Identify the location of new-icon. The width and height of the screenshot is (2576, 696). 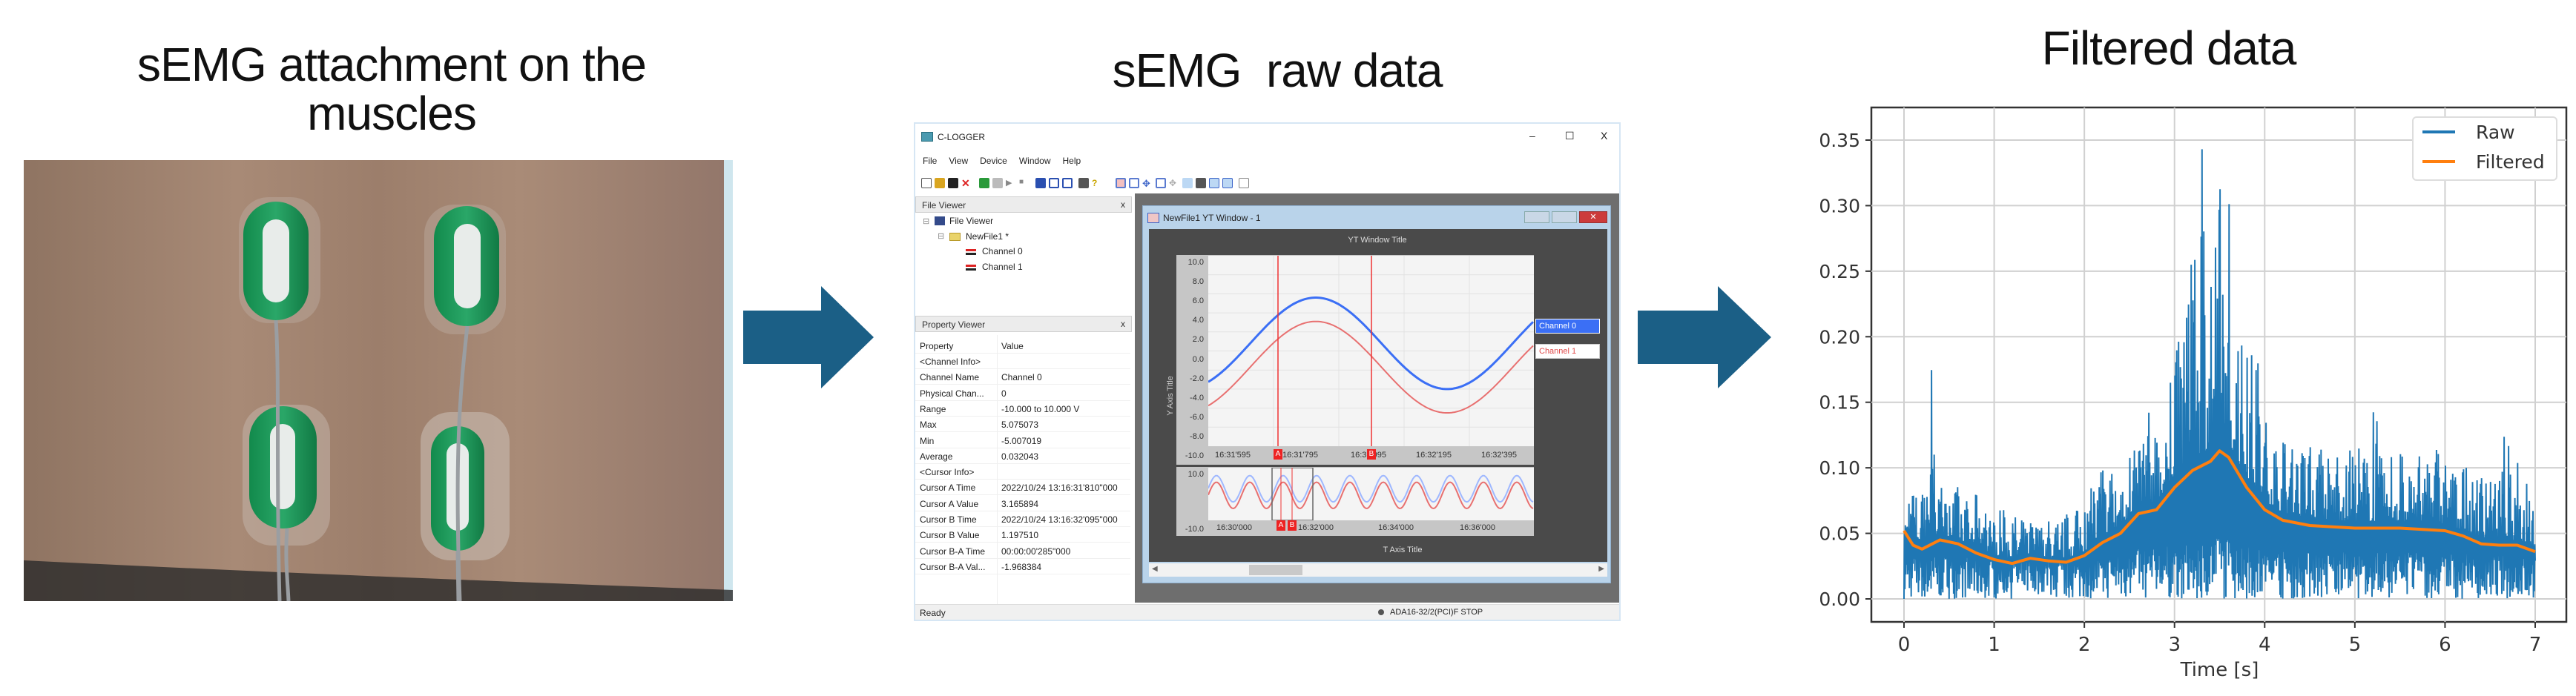
(927, 183).